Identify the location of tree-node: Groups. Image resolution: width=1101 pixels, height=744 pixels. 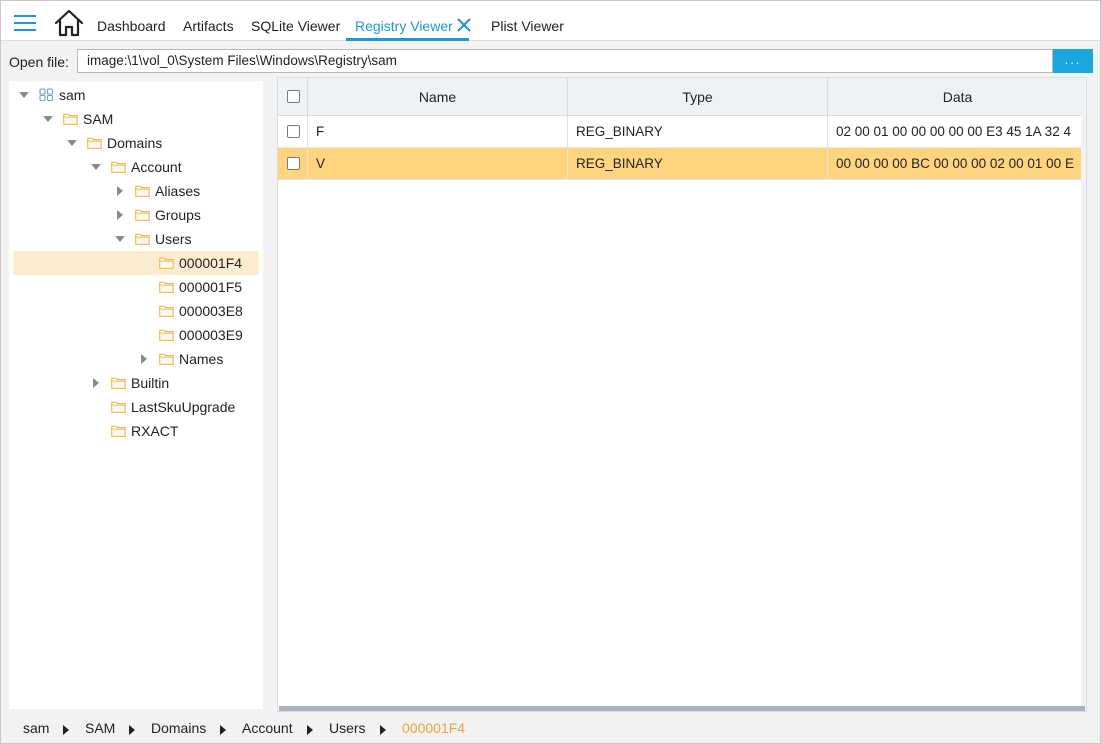
(136, 215).